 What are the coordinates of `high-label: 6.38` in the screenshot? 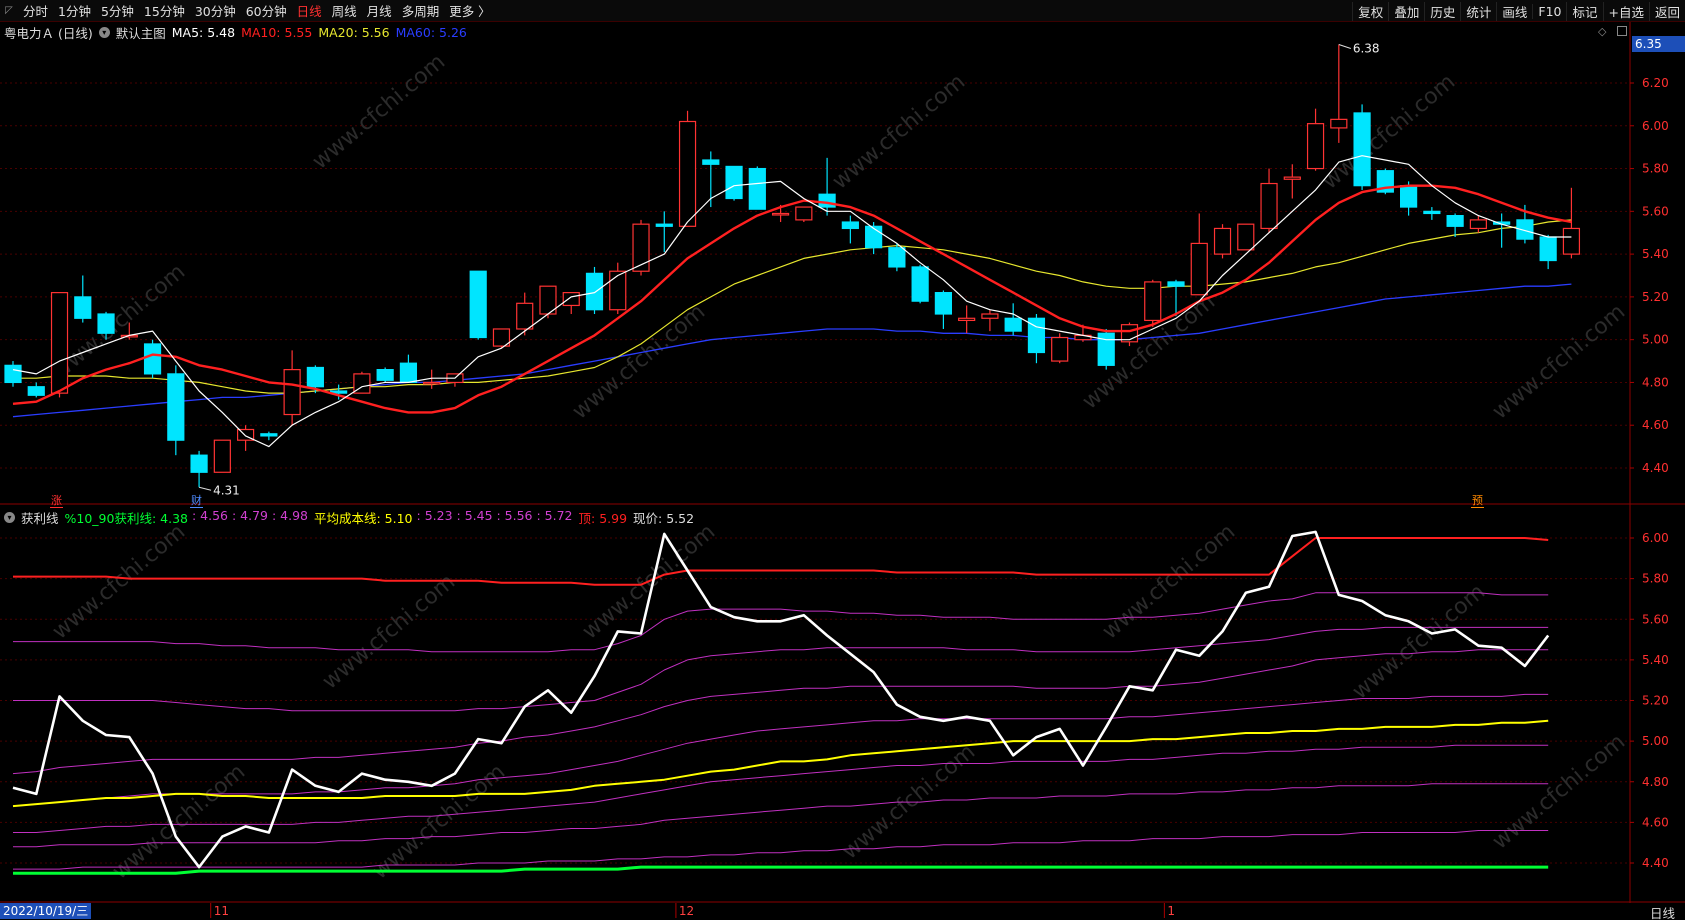 It's located at (1366, 49).